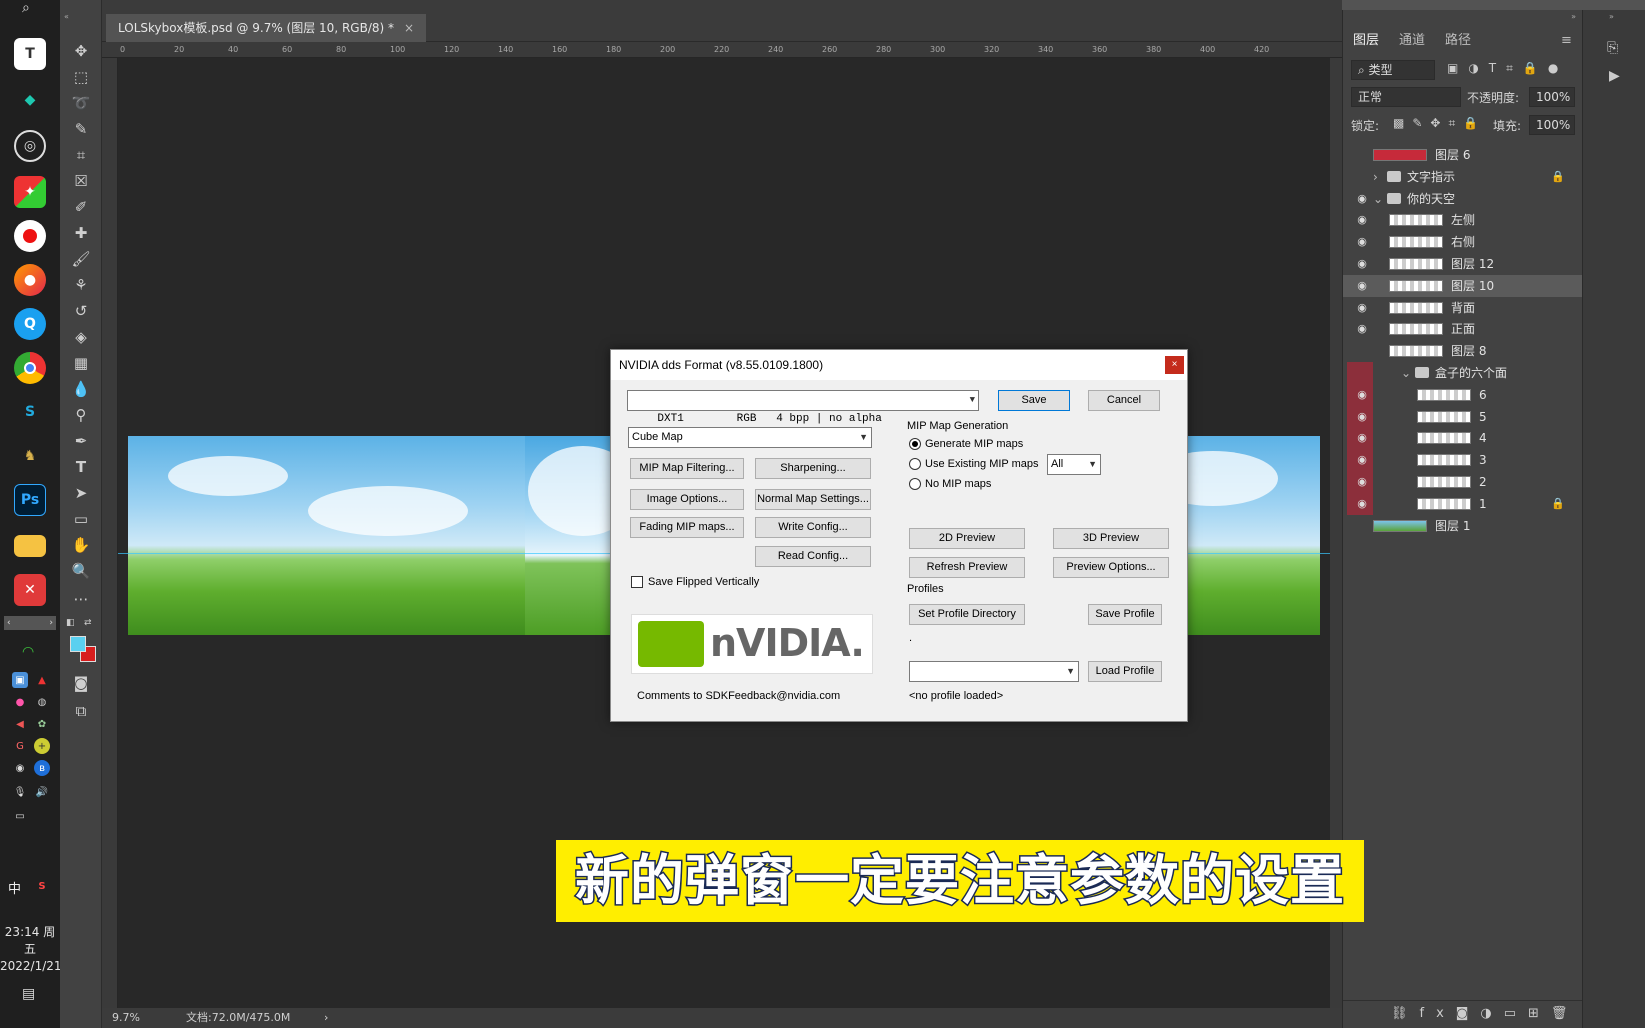 This screenshot has width=1645, height=1028. What do you see at coordinates (1463, 264) in the screenshot?
I see `layer-row: ◉ 图层 12` at bounding box center [1463, 264].